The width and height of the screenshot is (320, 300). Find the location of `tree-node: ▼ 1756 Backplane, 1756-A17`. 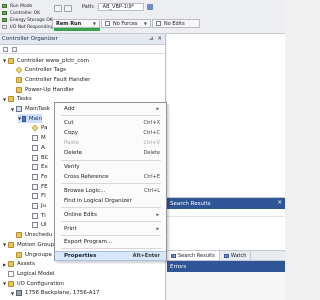

tree-node: ▼ 1756 Backplane, 1756-A17 is located at coordinates (54, 293).